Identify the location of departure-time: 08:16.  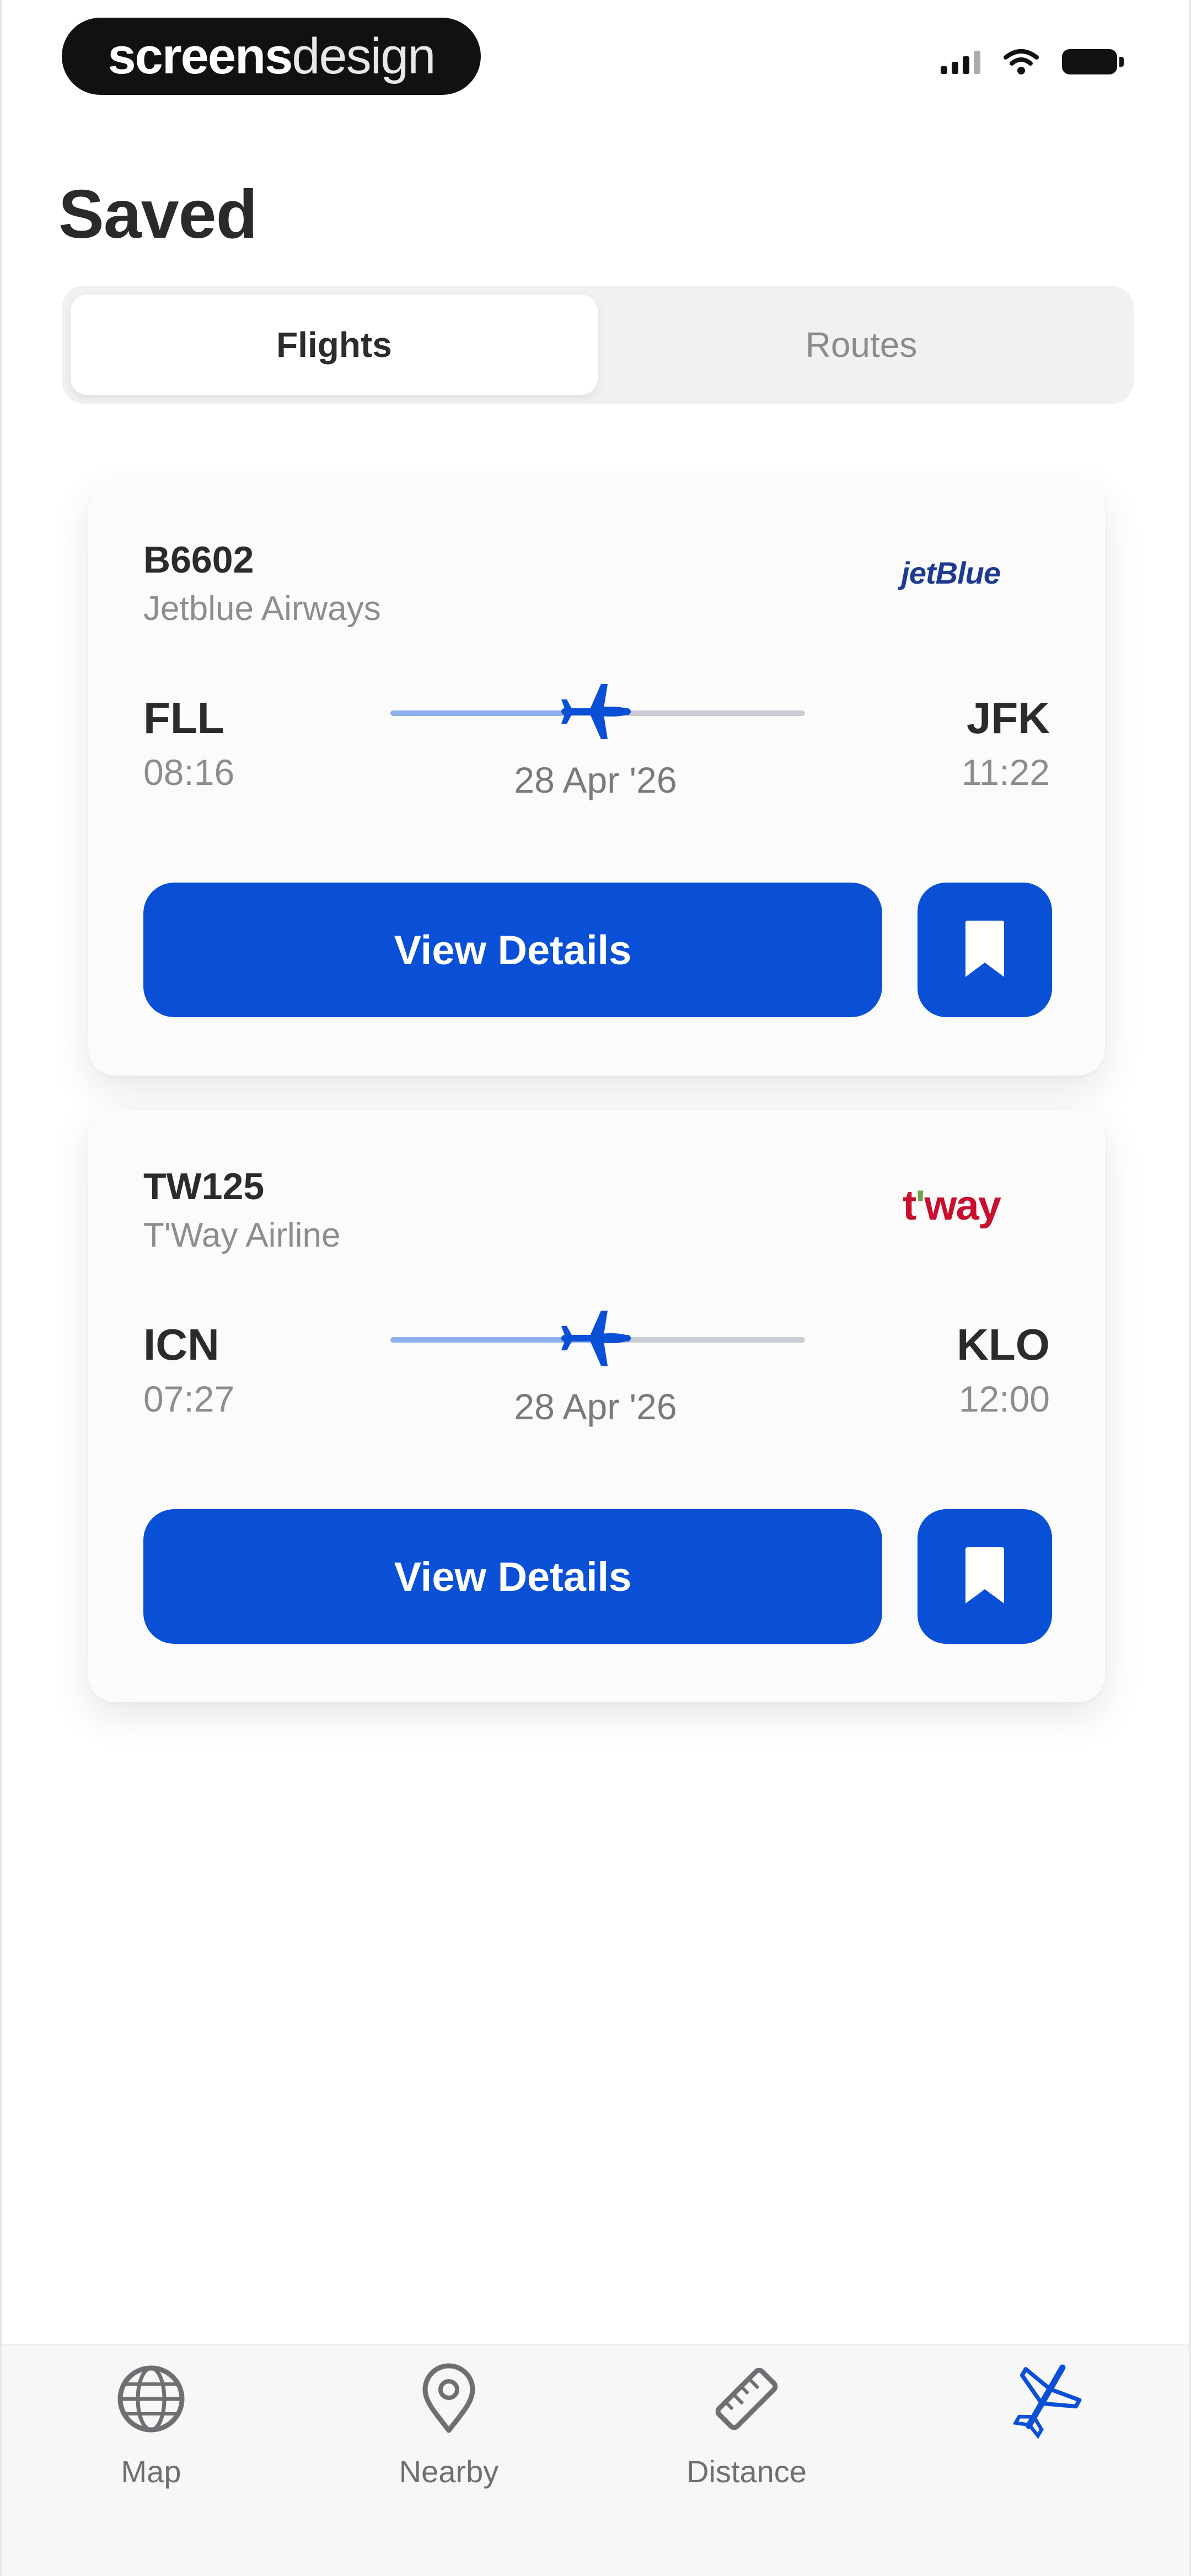
(189, 772).